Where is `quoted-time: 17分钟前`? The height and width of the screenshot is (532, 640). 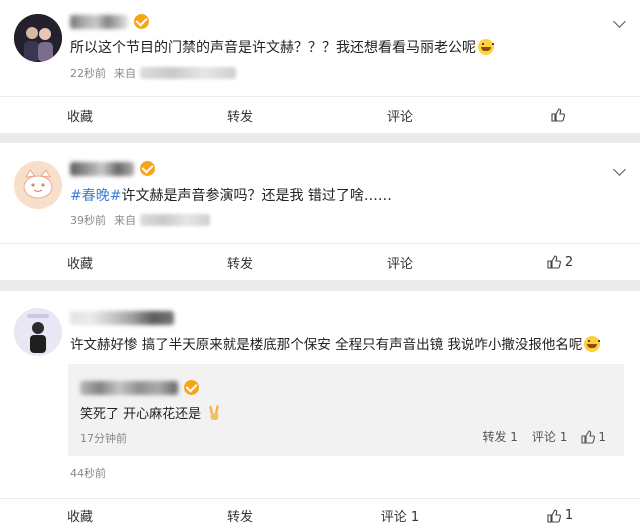 quoted-time: 17分钟前 is located at coordinates (103, 438).